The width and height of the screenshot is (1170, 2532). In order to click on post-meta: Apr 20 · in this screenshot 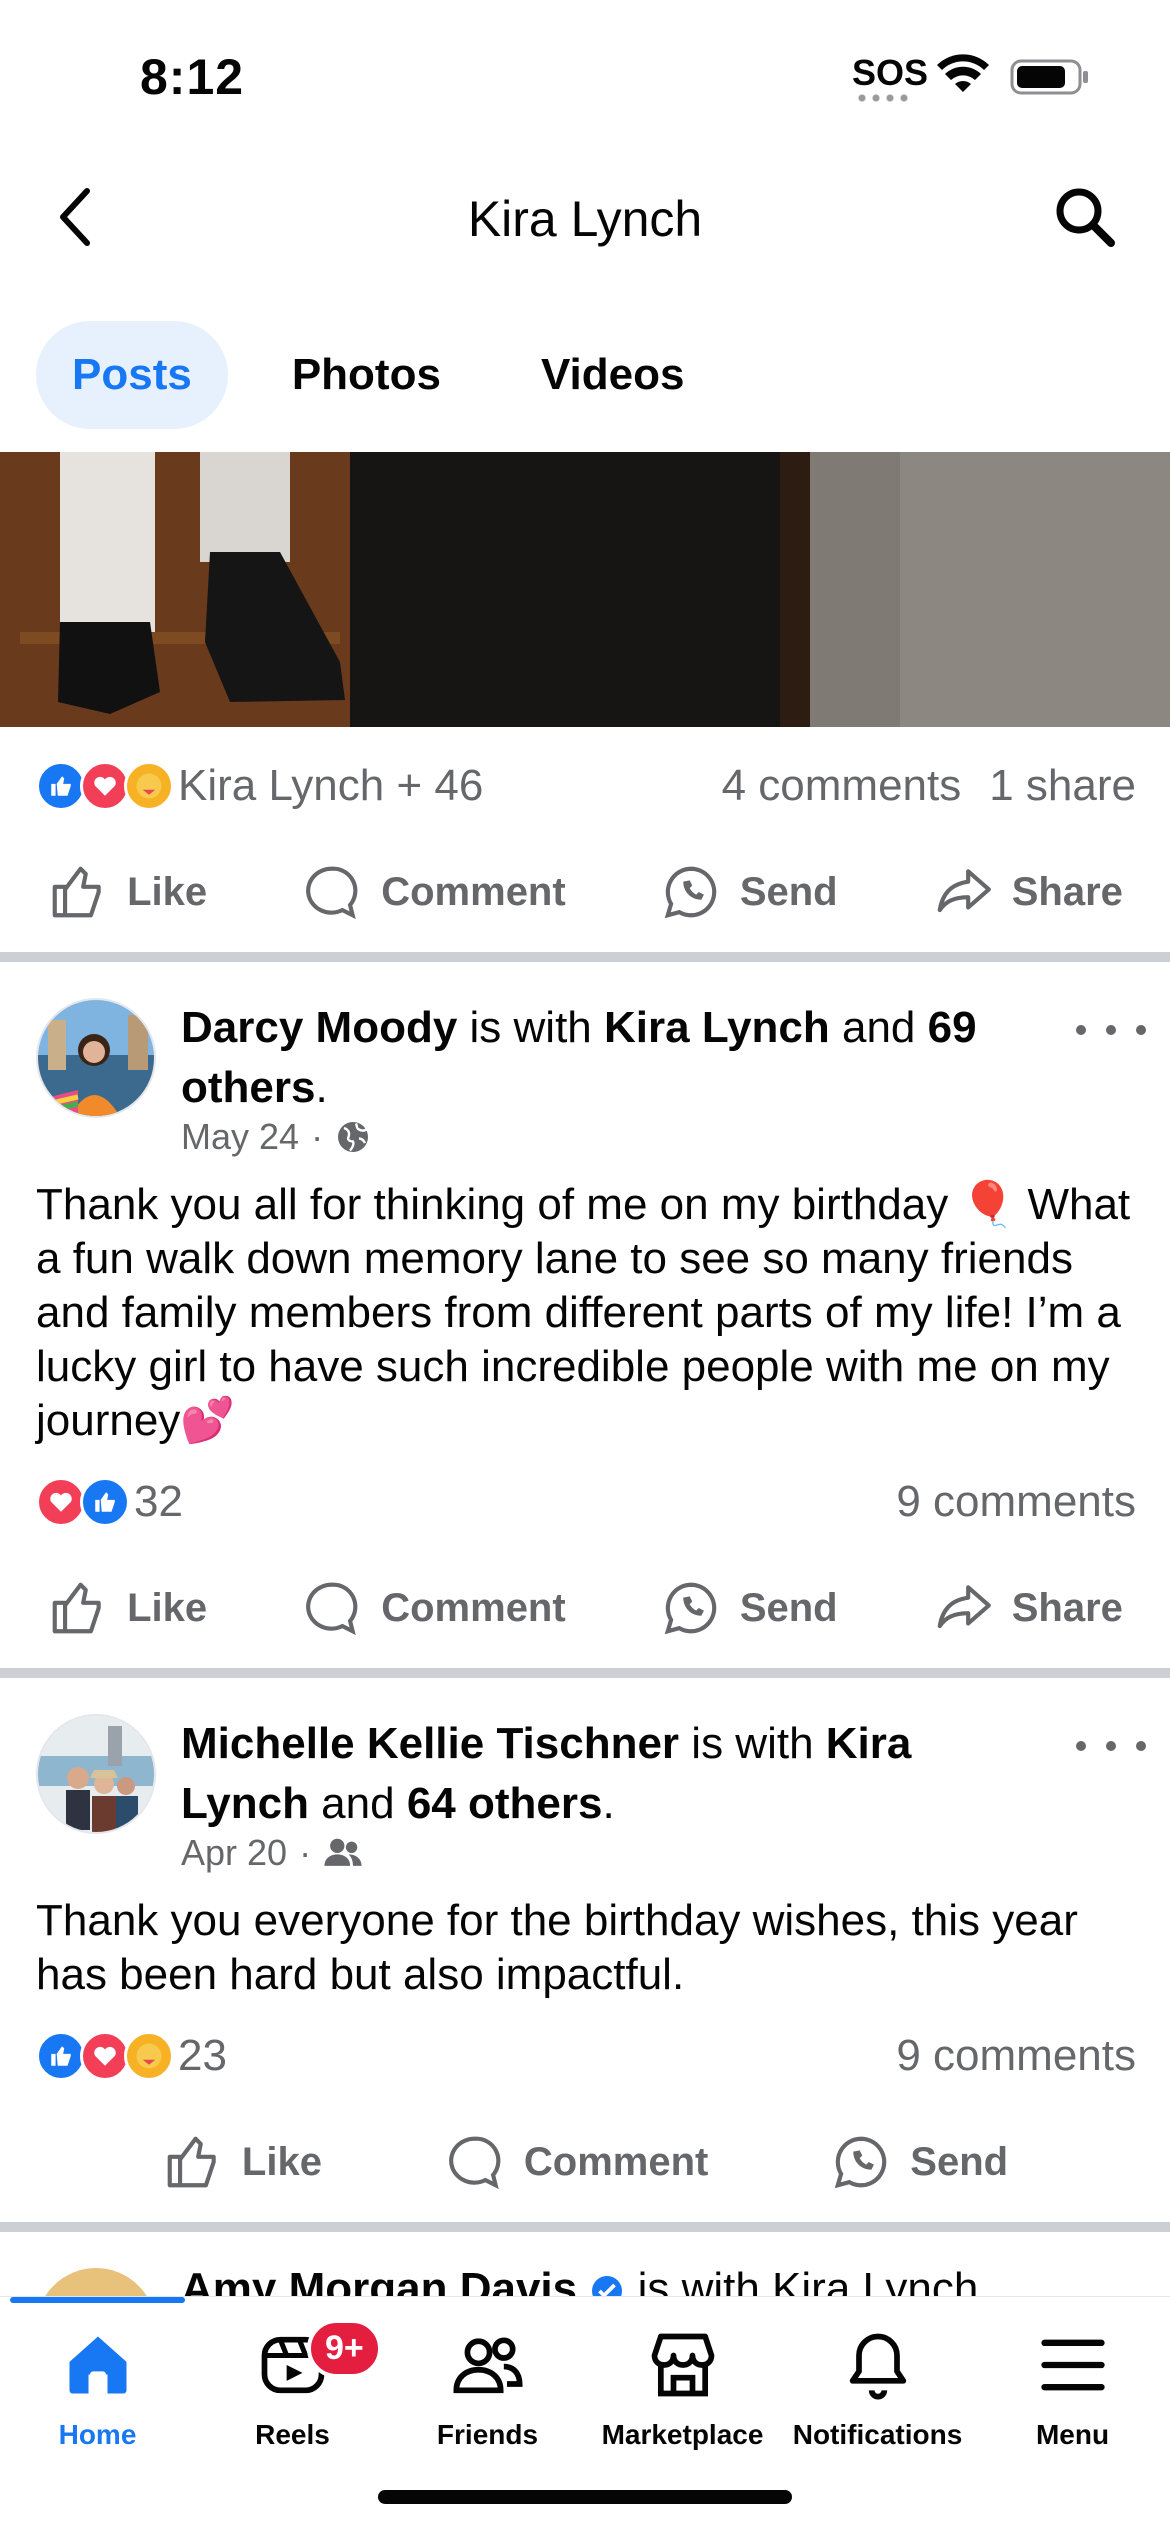, I will do `click(272, 1853)`.